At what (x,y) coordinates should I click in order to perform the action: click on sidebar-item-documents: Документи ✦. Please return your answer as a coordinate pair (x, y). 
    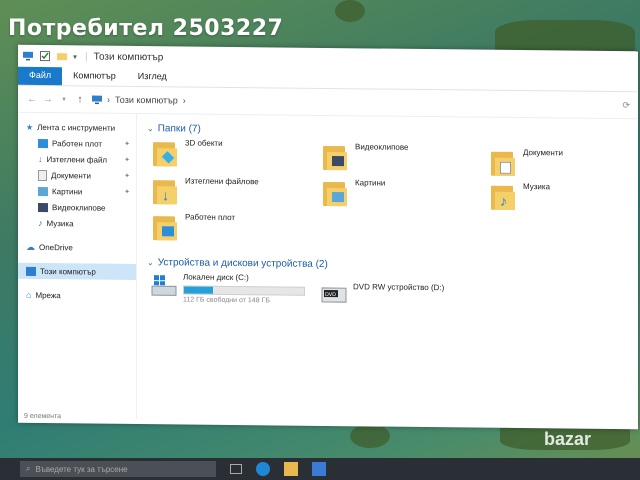
    Looking at the image, I should click on (77, 175).